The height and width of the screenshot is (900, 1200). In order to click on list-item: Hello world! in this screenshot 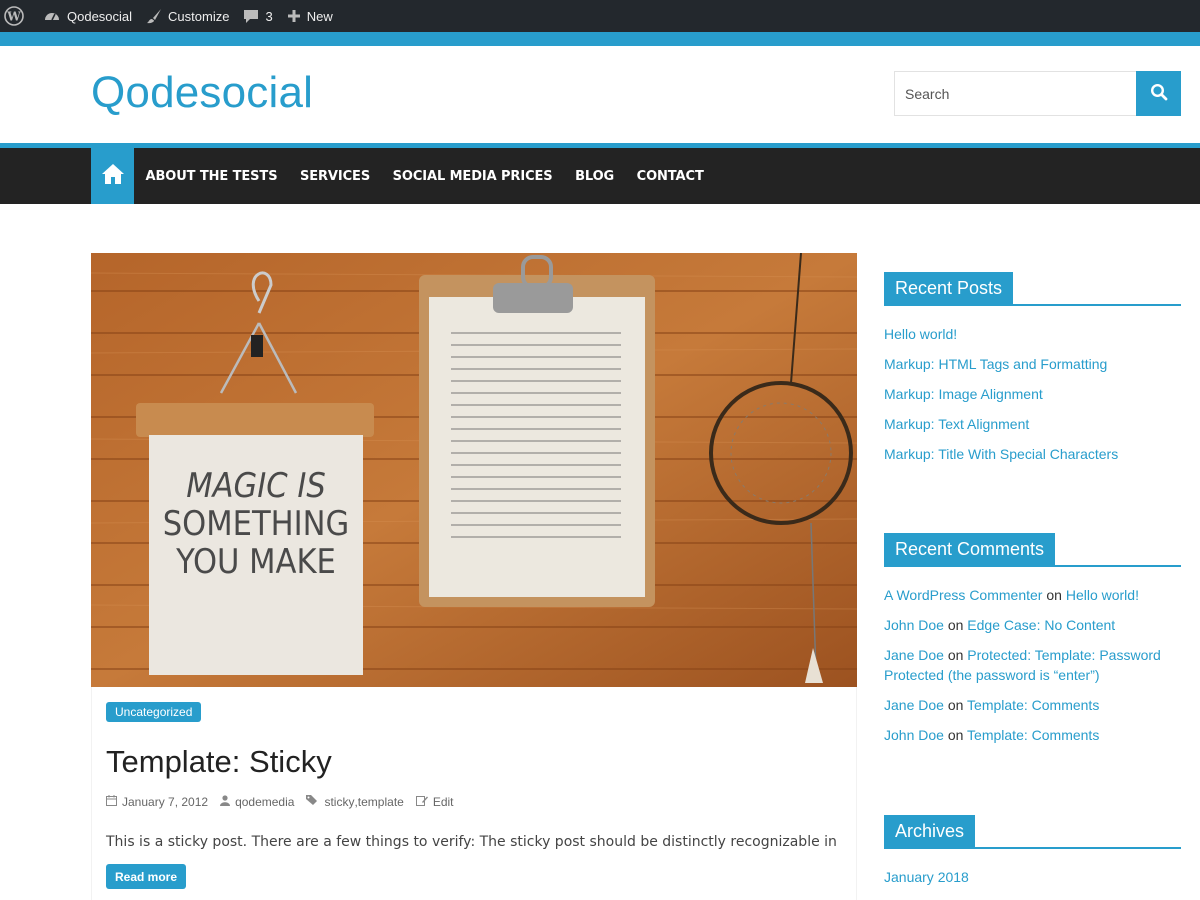, I will do `click(1034, 334)`.